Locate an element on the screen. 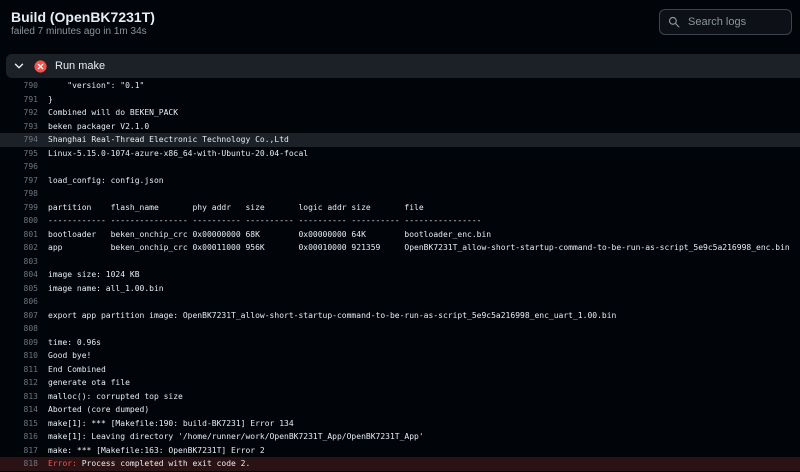 The height and width of the screenshot is (472, 800). line-number: 806 is located at coordinates (19, 302).